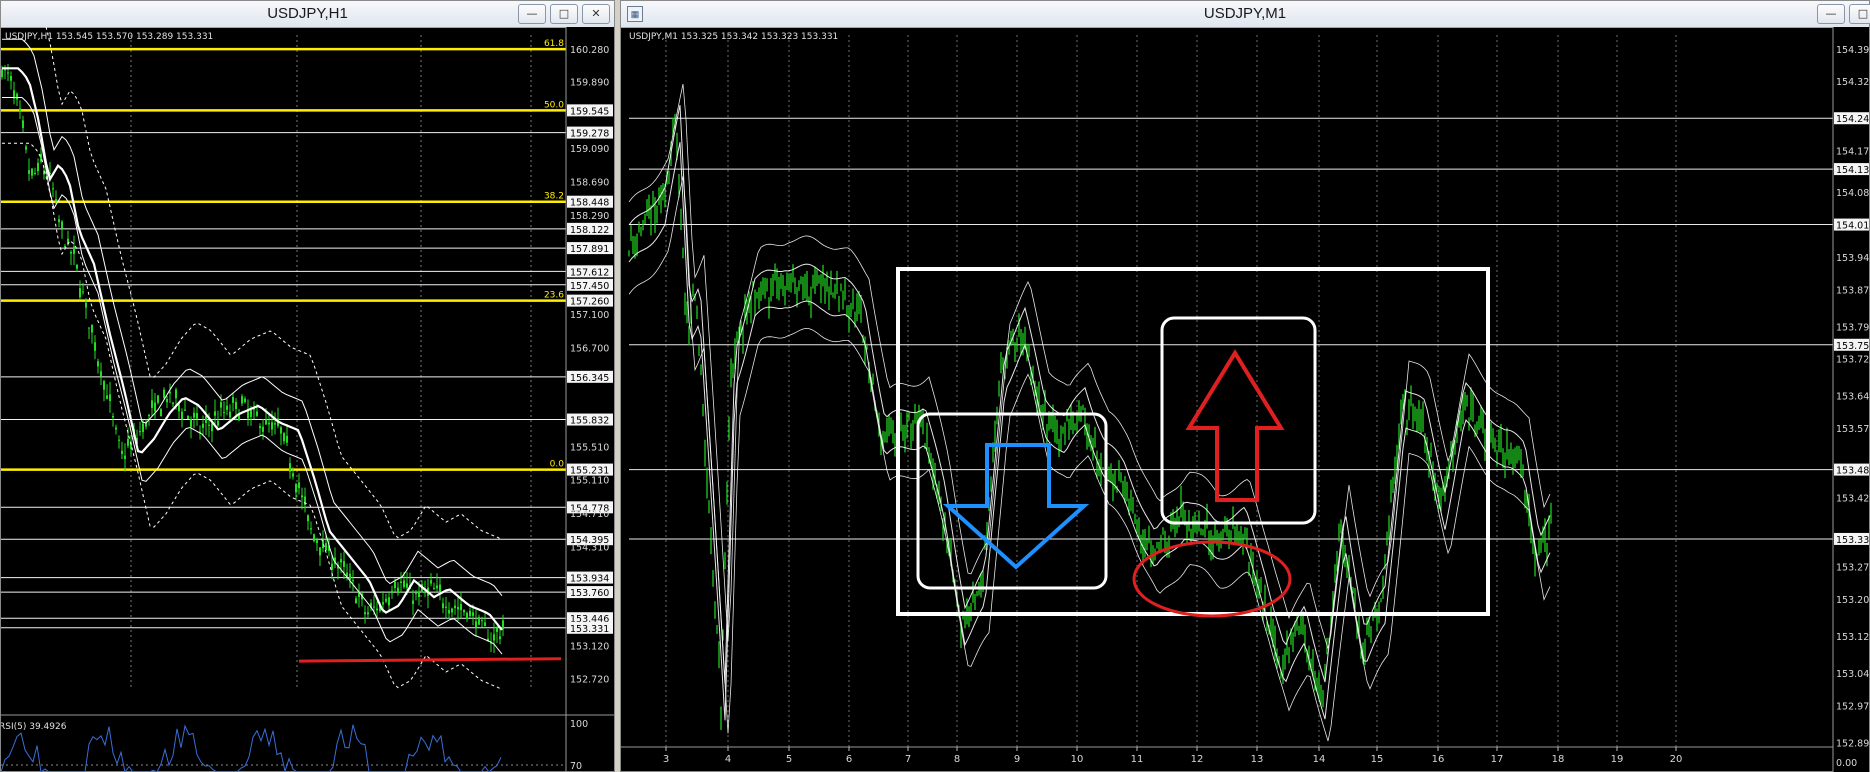  What do you see at coordinates (589, 183) in the screenshot?
I see `price-scale-label: 158.690` at bounding box center [589, 183].